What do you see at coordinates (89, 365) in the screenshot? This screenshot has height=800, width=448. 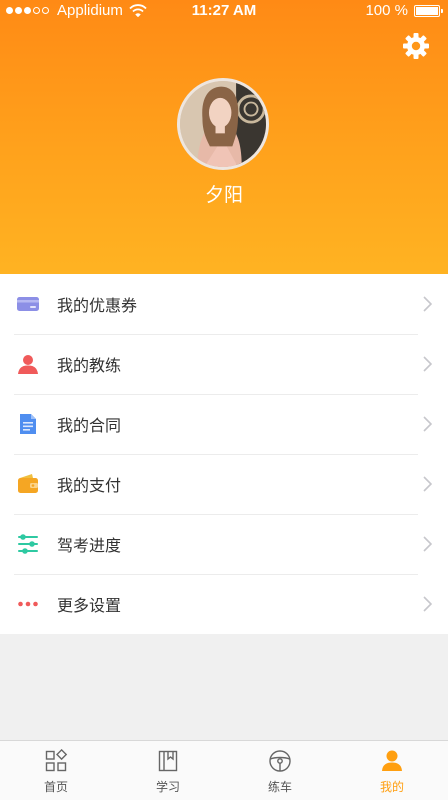 I see `menu-label-coach: 我的教练` at bounding box center [89, 365].